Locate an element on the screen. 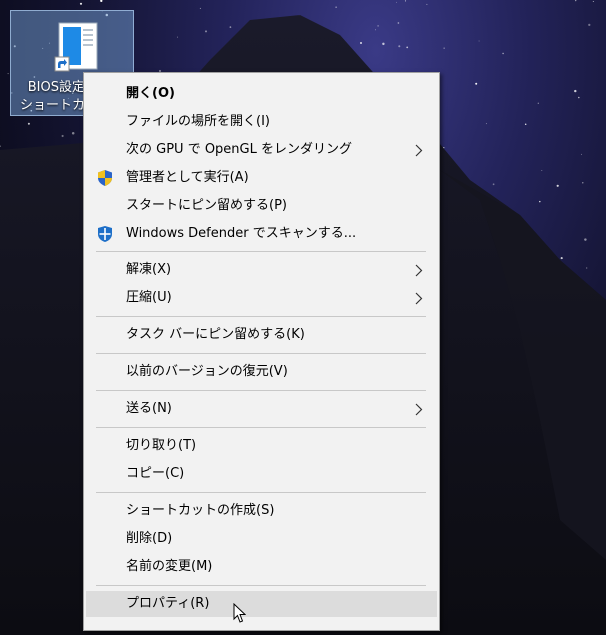  menu-item-pin-to-taskbar-label: タスク バーにピン留めする(K) is located at coordinates (215, 334).